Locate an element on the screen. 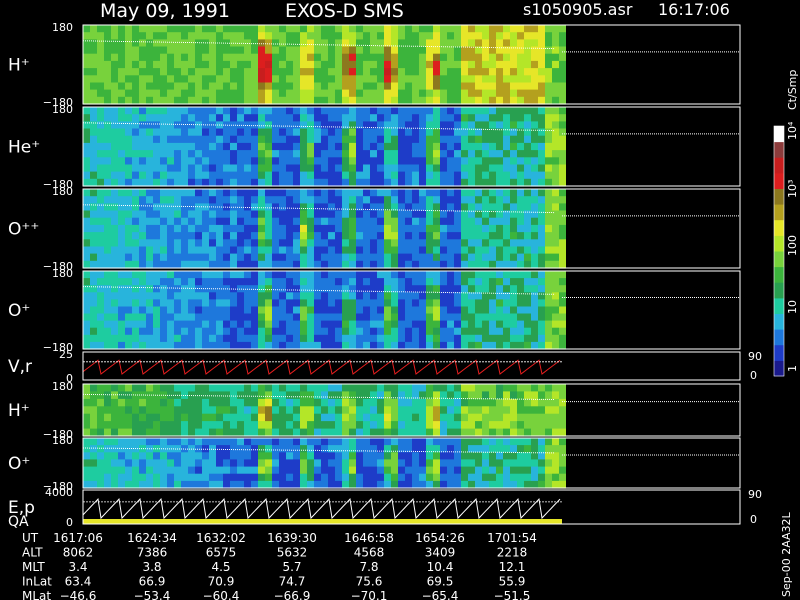  panel-label: O⁺⁺ is located at coordinates (23, 230).